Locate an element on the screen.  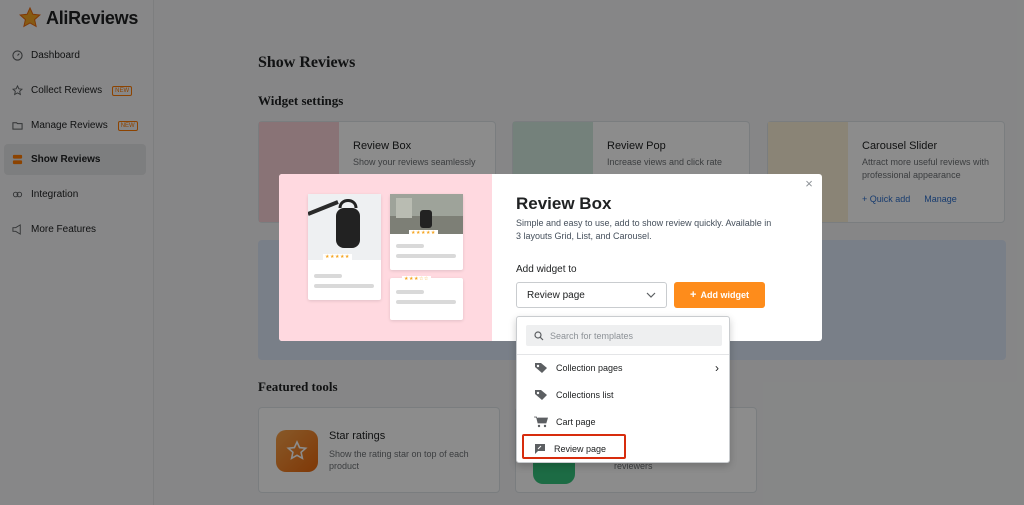
mock-review-card: ★★★☆☆ is located at coordinates (426, 298).